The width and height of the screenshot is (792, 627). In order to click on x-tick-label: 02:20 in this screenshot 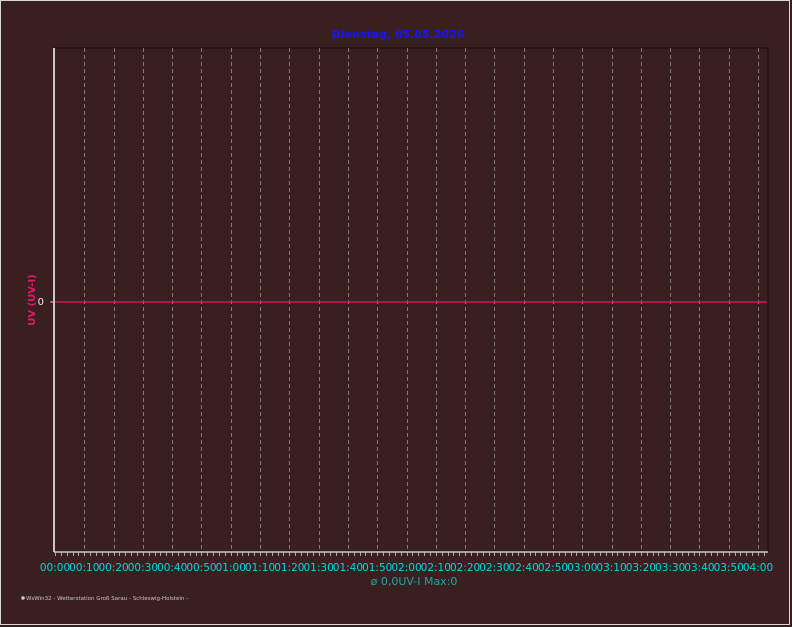, I will do `click(465, 568)`.